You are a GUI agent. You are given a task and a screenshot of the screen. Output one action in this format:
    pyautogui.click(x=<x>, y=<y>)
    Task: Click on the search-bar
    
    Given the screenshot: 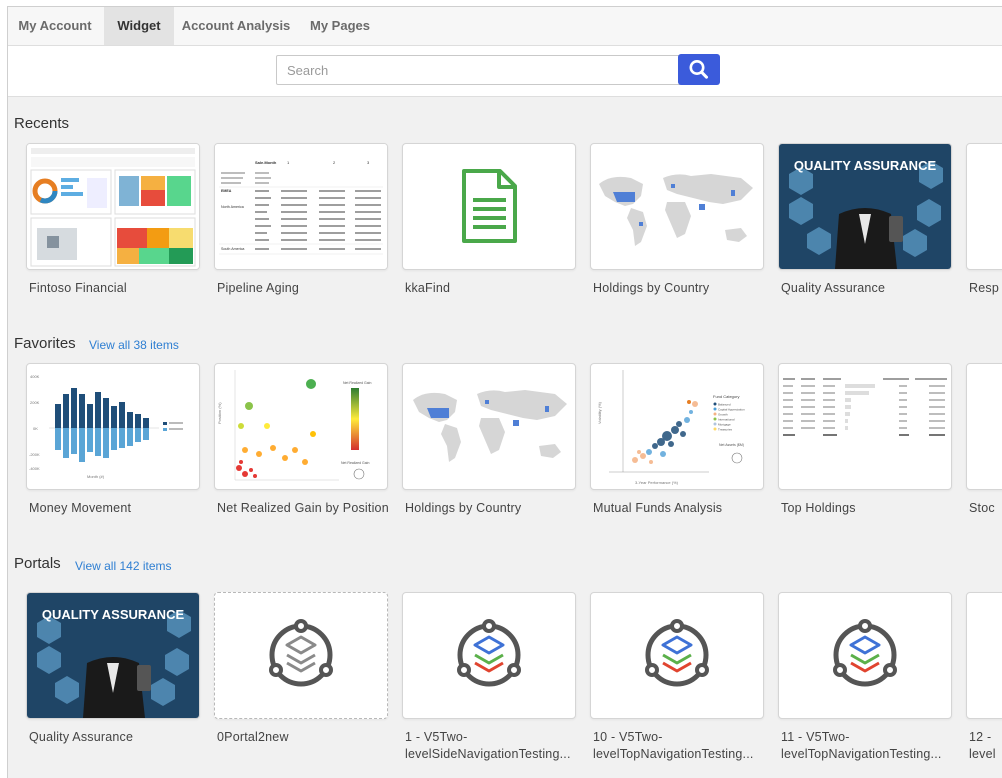 What is the action you would take?
    pyautogui.click(x=505, y=71)
    